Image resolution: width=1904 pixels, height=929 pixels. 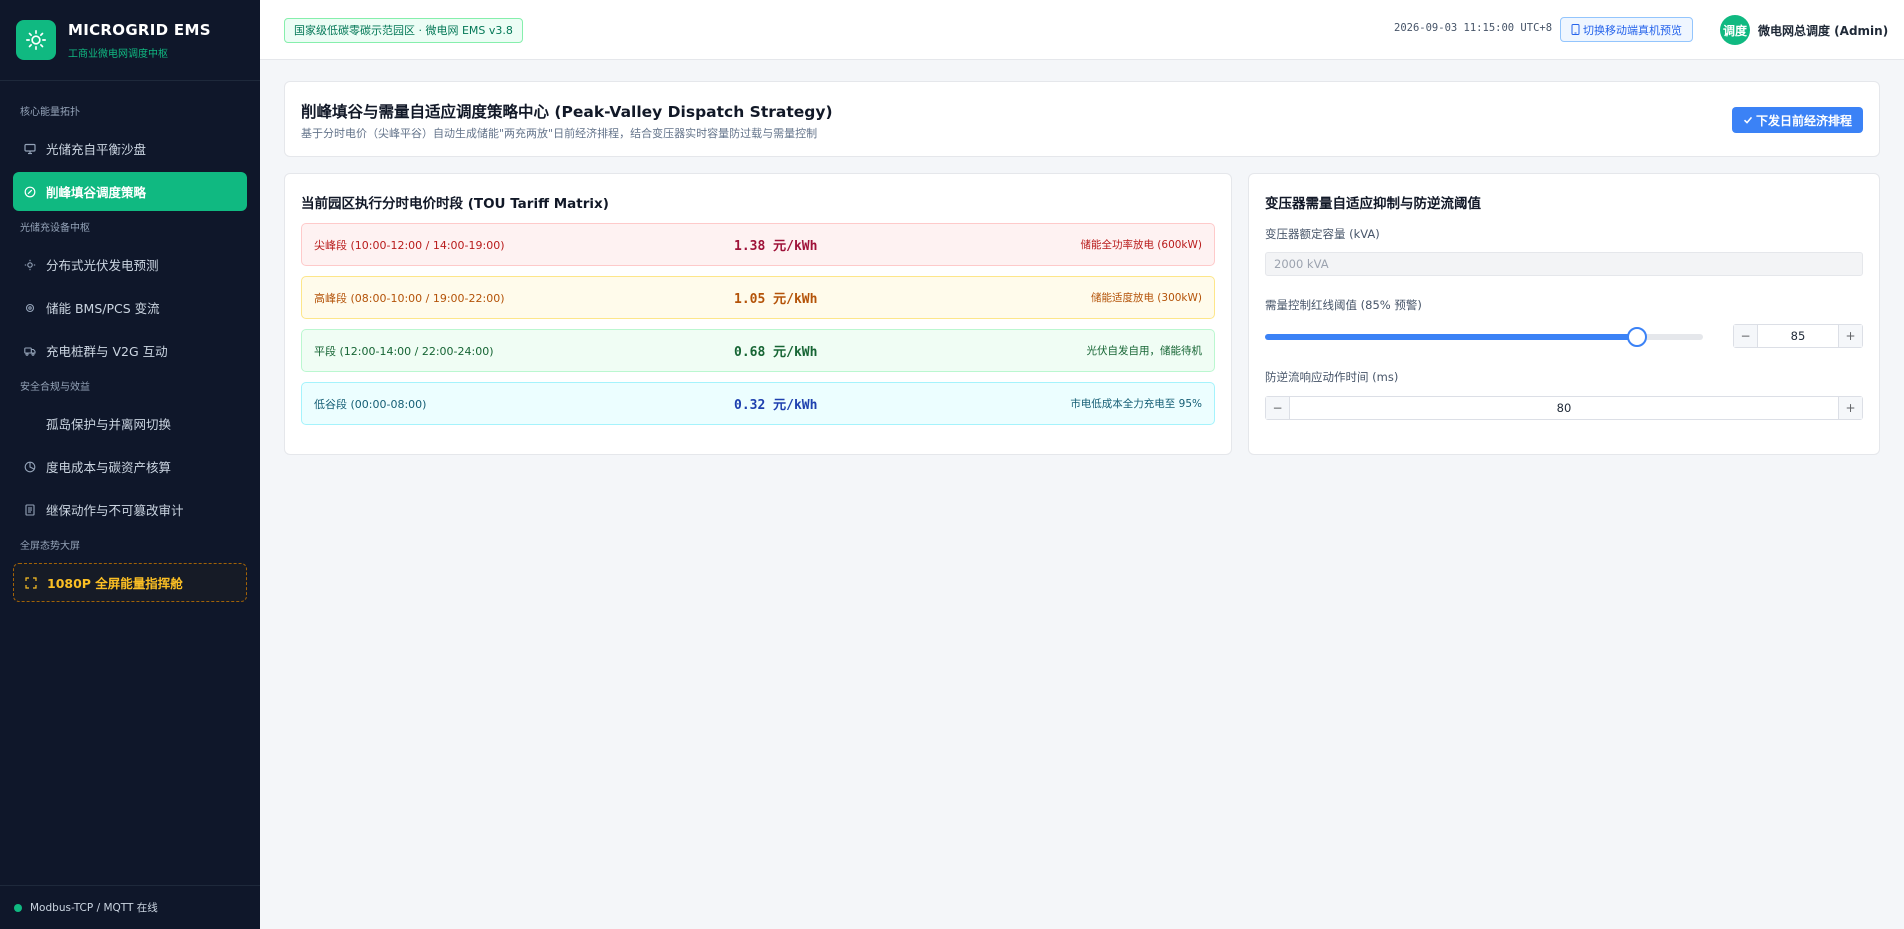 I want to click on document-icon, so click(x=30, y=509).